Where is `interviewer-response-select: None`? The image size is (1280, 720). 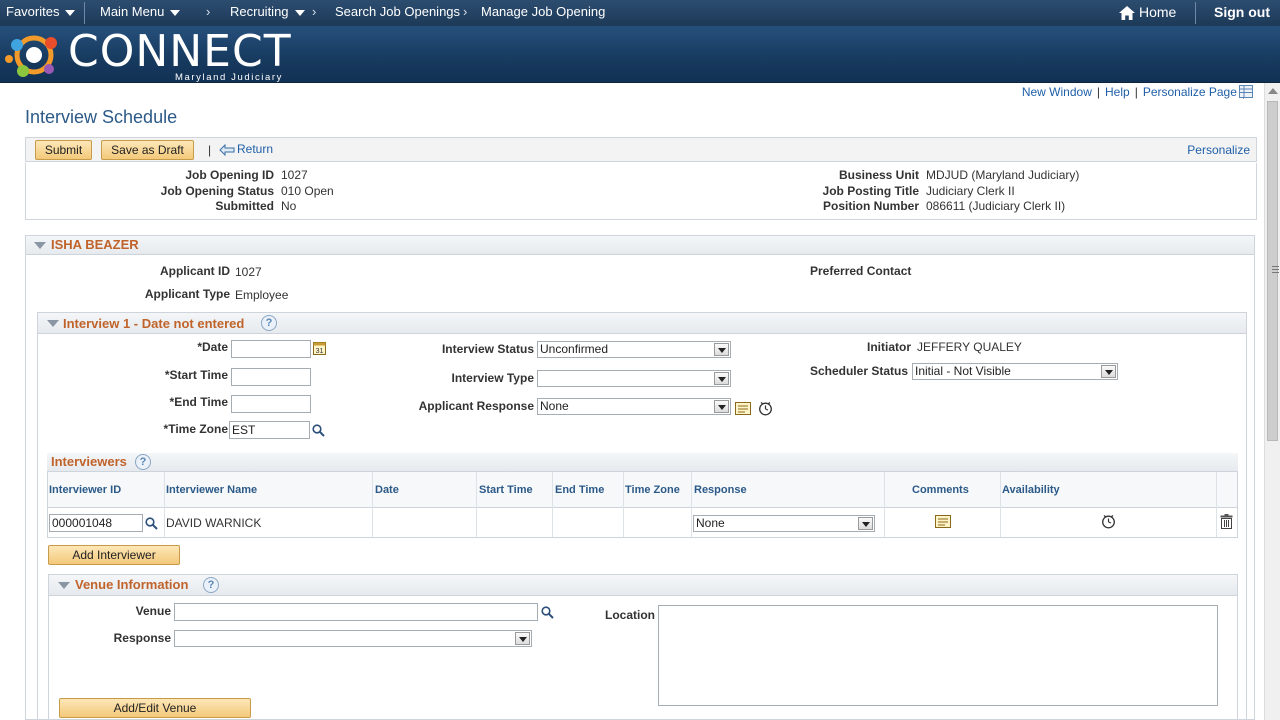 interviewer-response-select: None is located at coordinates (784, 523).